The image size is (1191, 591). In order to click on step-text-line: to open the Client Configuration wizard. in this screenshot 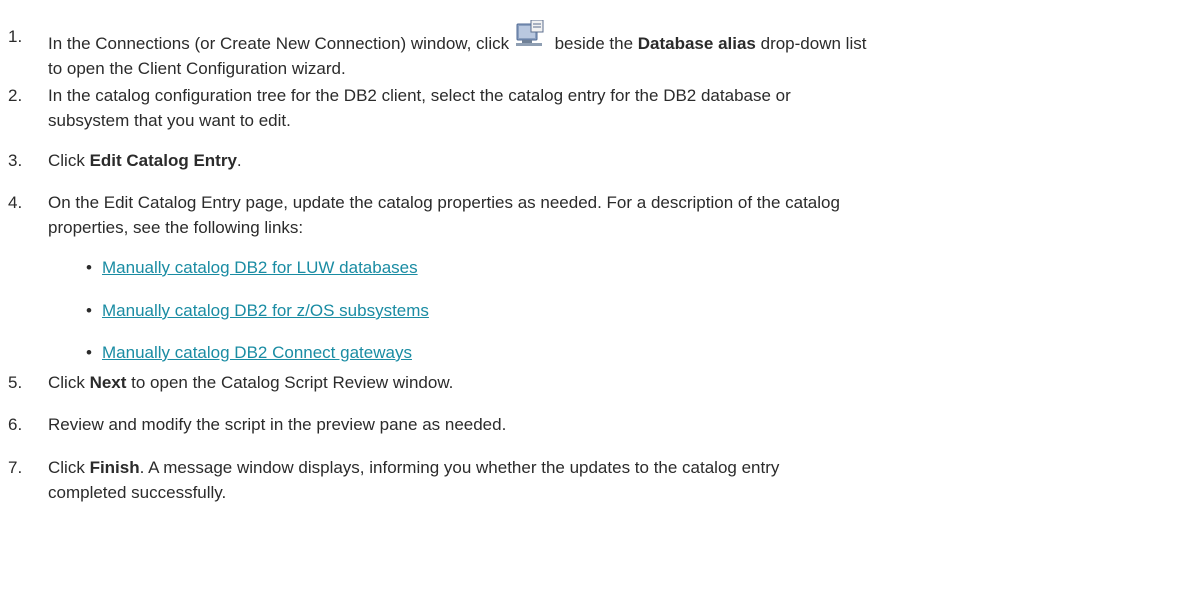, I will do `click(197, 68)`.